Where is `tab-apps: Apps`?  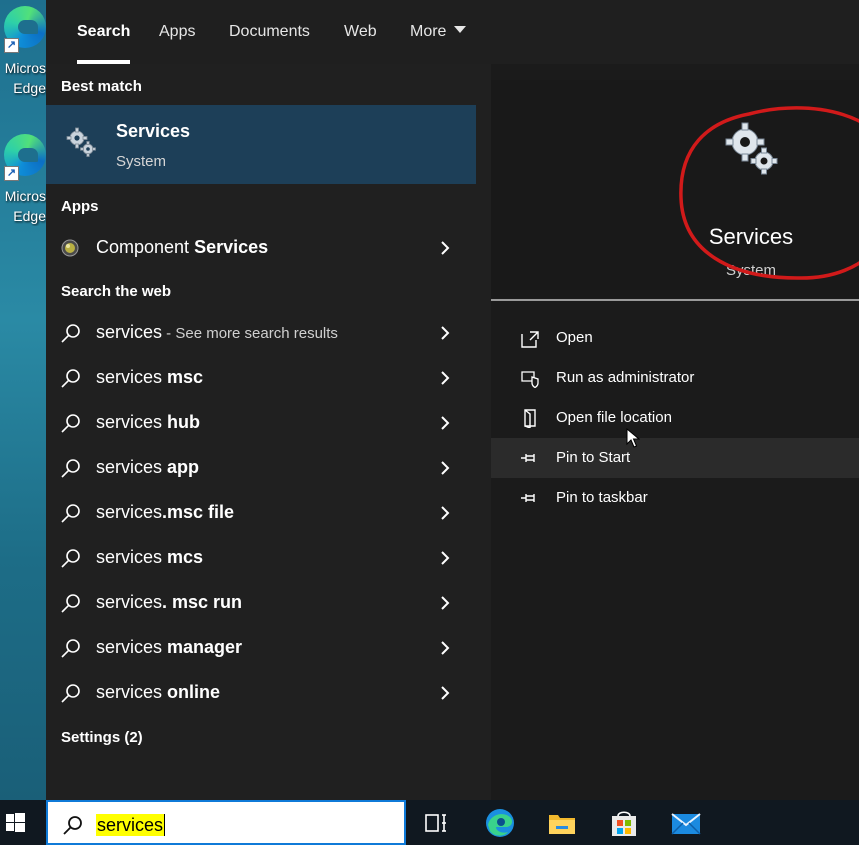
tab-apps: Apps is located at coordinates (177, 32).